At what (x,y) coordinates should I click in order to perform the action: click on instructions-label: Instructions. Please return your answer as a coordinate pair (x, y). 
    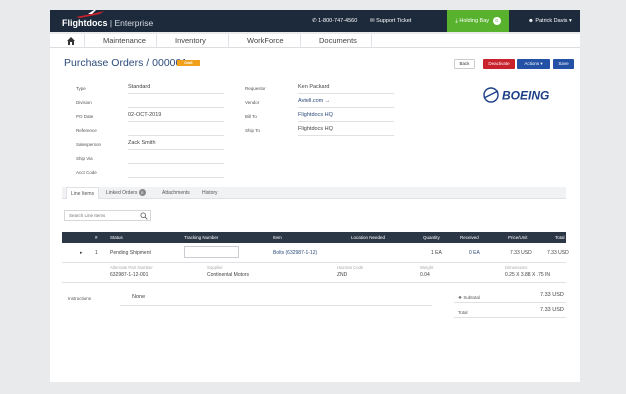
    Looking at the image, I should click on (80, 298).